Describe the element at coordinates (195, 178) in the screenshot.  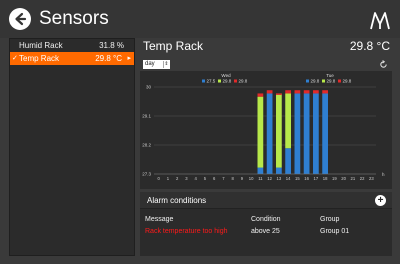
I see `x-tick-label: 4` at that location.